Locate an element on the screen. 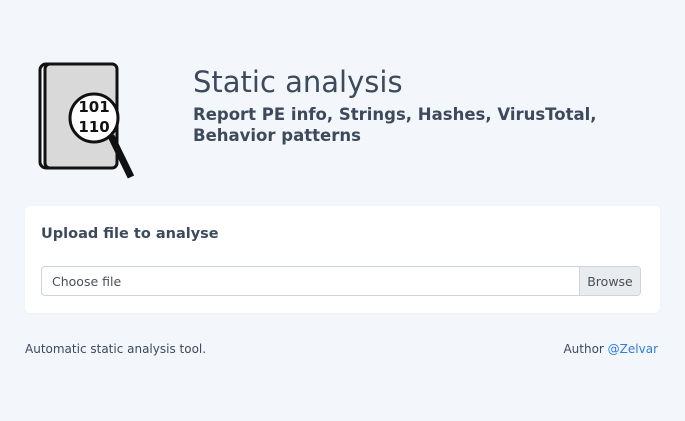 This screenshot has height=421, width=685. page-title: Static analysis is located at coordinates (298, 82).